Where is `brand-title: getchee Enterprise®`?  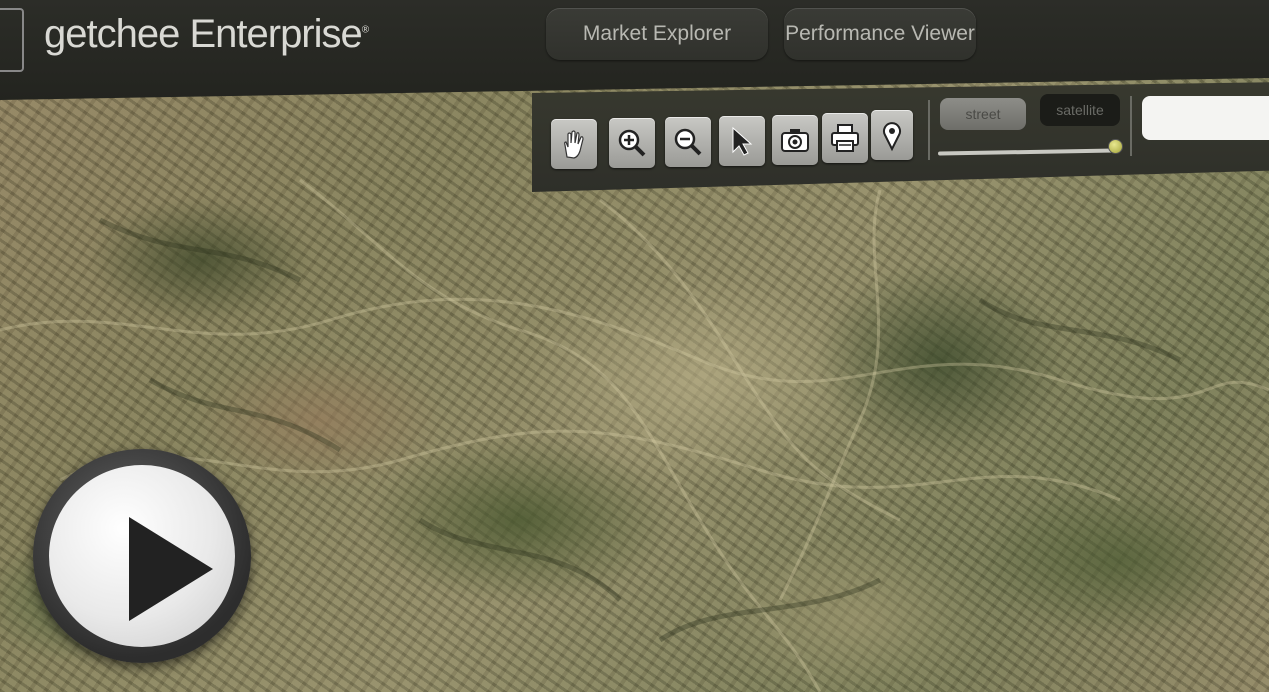 brand-title: getchee Enterprise® is located at coordinates (206, 34).